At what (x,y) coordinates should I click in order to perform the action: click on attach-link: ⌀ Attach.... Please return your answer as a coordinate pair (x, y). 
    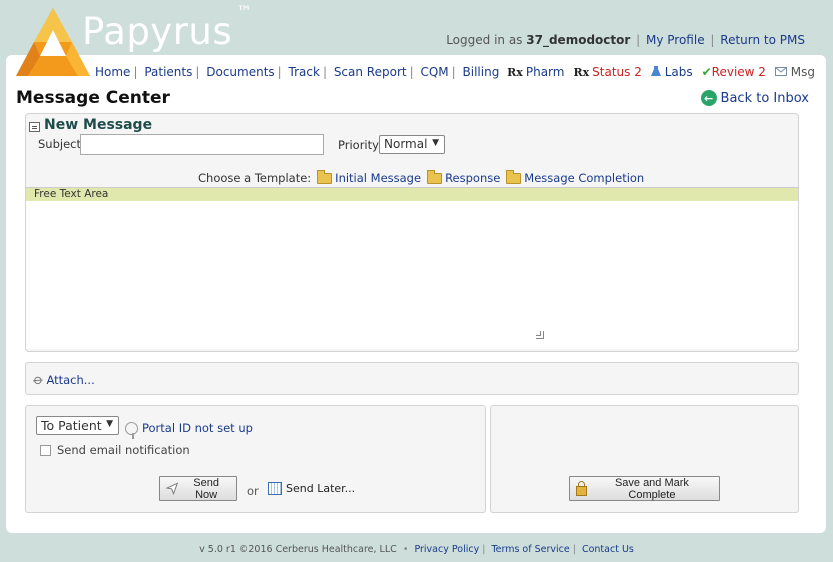
    Looking at the image, I should click on (62, 380).